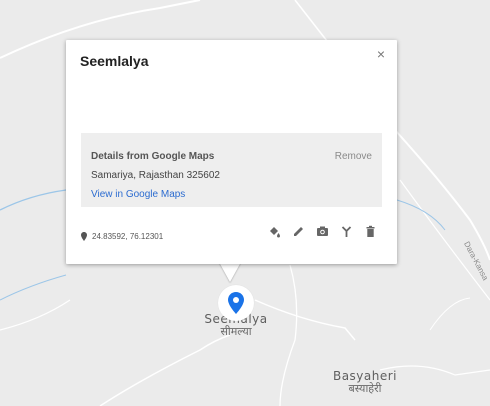  I want to click on details-heading: Details from Google Maps, so click(153, 156).